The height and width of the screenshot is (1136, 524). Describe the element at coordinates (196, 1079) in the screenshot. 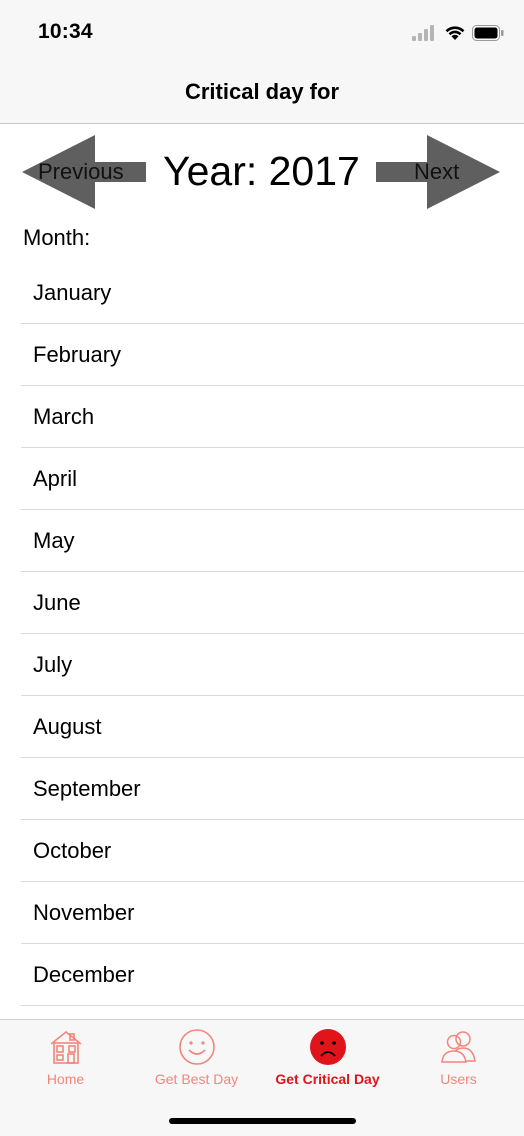

I see `tab-get-best-day-label: Get Best Day` at that location.